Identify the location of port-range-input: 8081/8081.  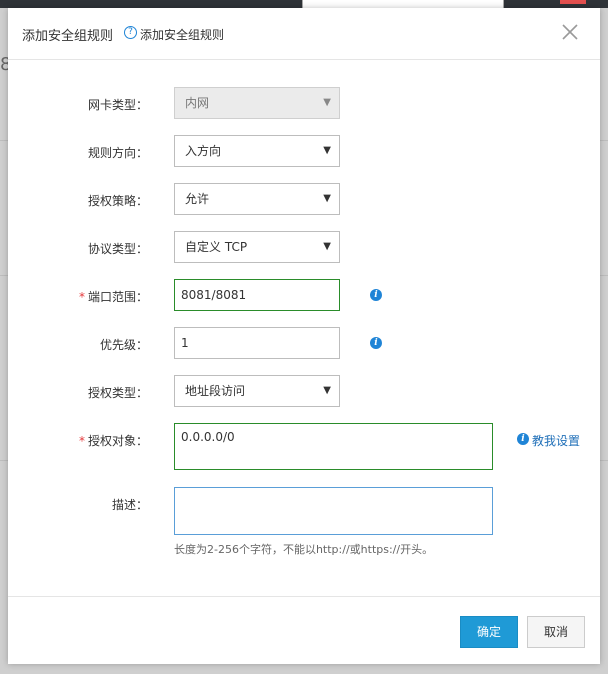
(257, 295).